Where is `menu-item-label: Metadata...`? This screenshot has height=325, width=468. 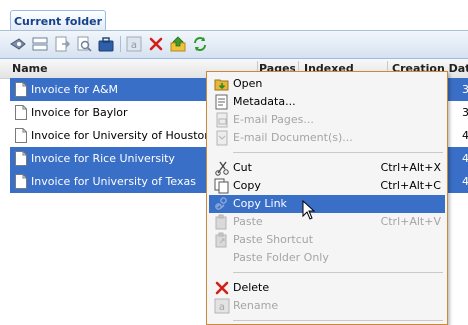
menu-item-label: Metadata... is located at coordinates (264, 101).